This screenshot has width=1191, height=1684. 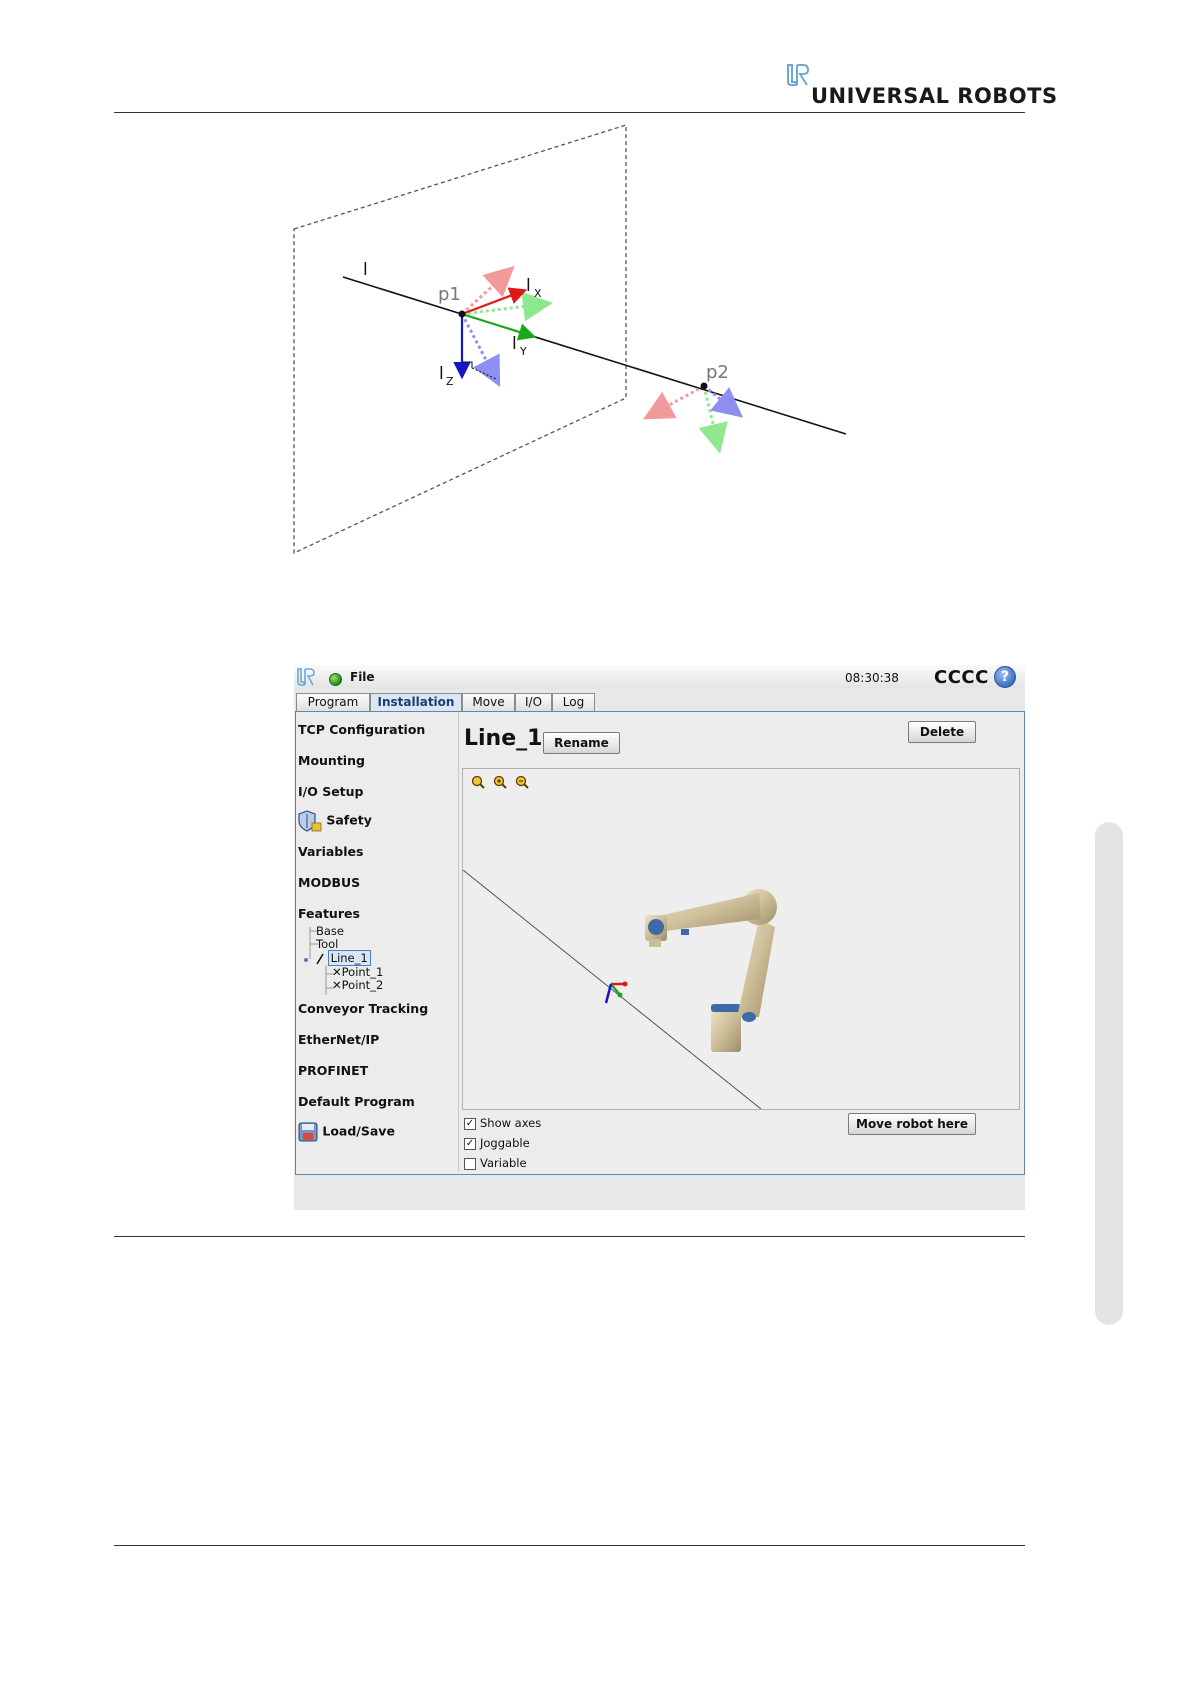 I want to click on tab-log: Log, so click(x=573, y=702).